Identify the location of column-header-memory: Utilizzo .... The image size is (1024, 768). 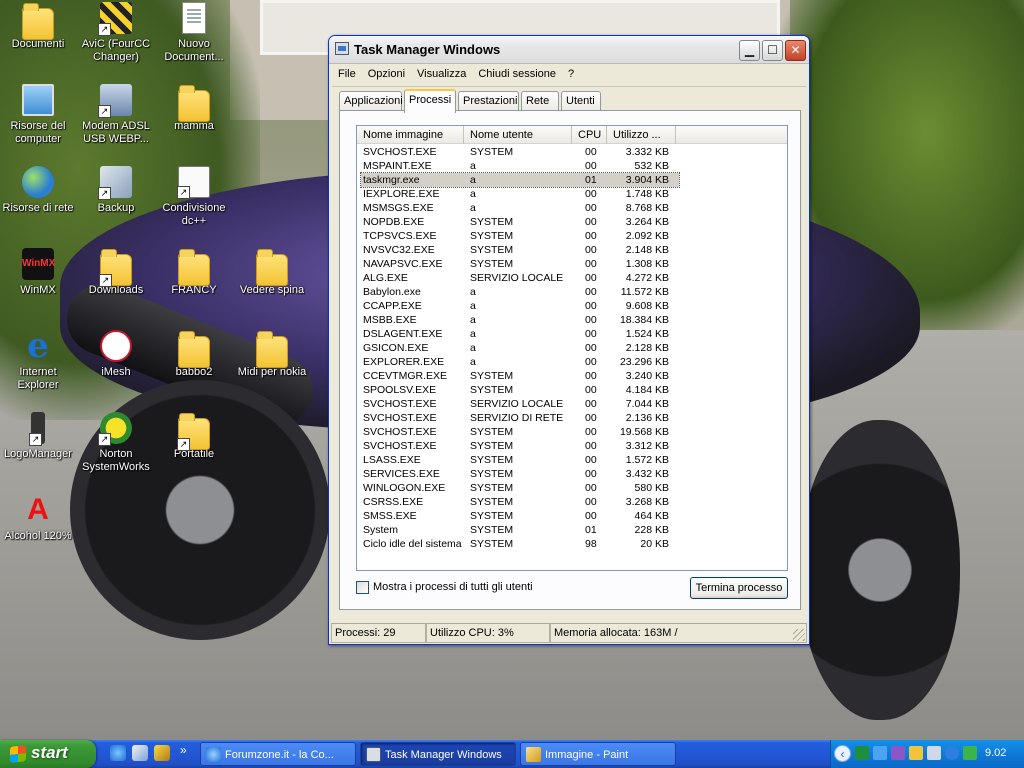
(641, 135).